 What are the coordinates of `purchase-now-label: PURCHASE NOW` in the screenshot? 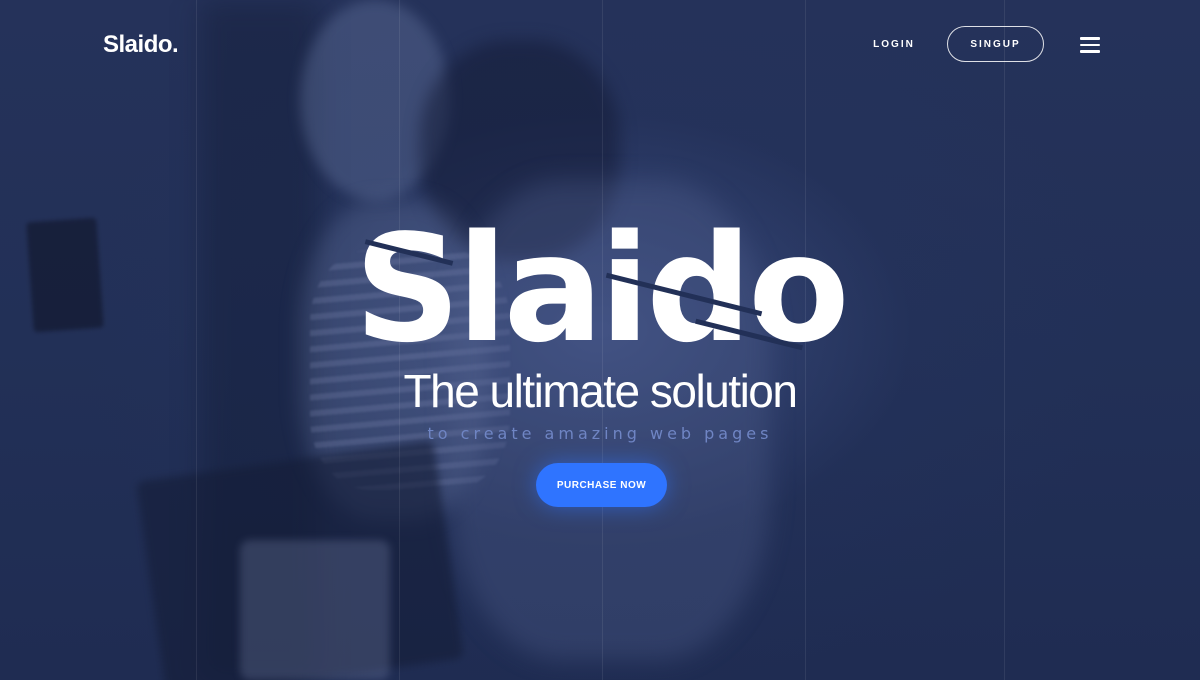 It's located at (601, 485).